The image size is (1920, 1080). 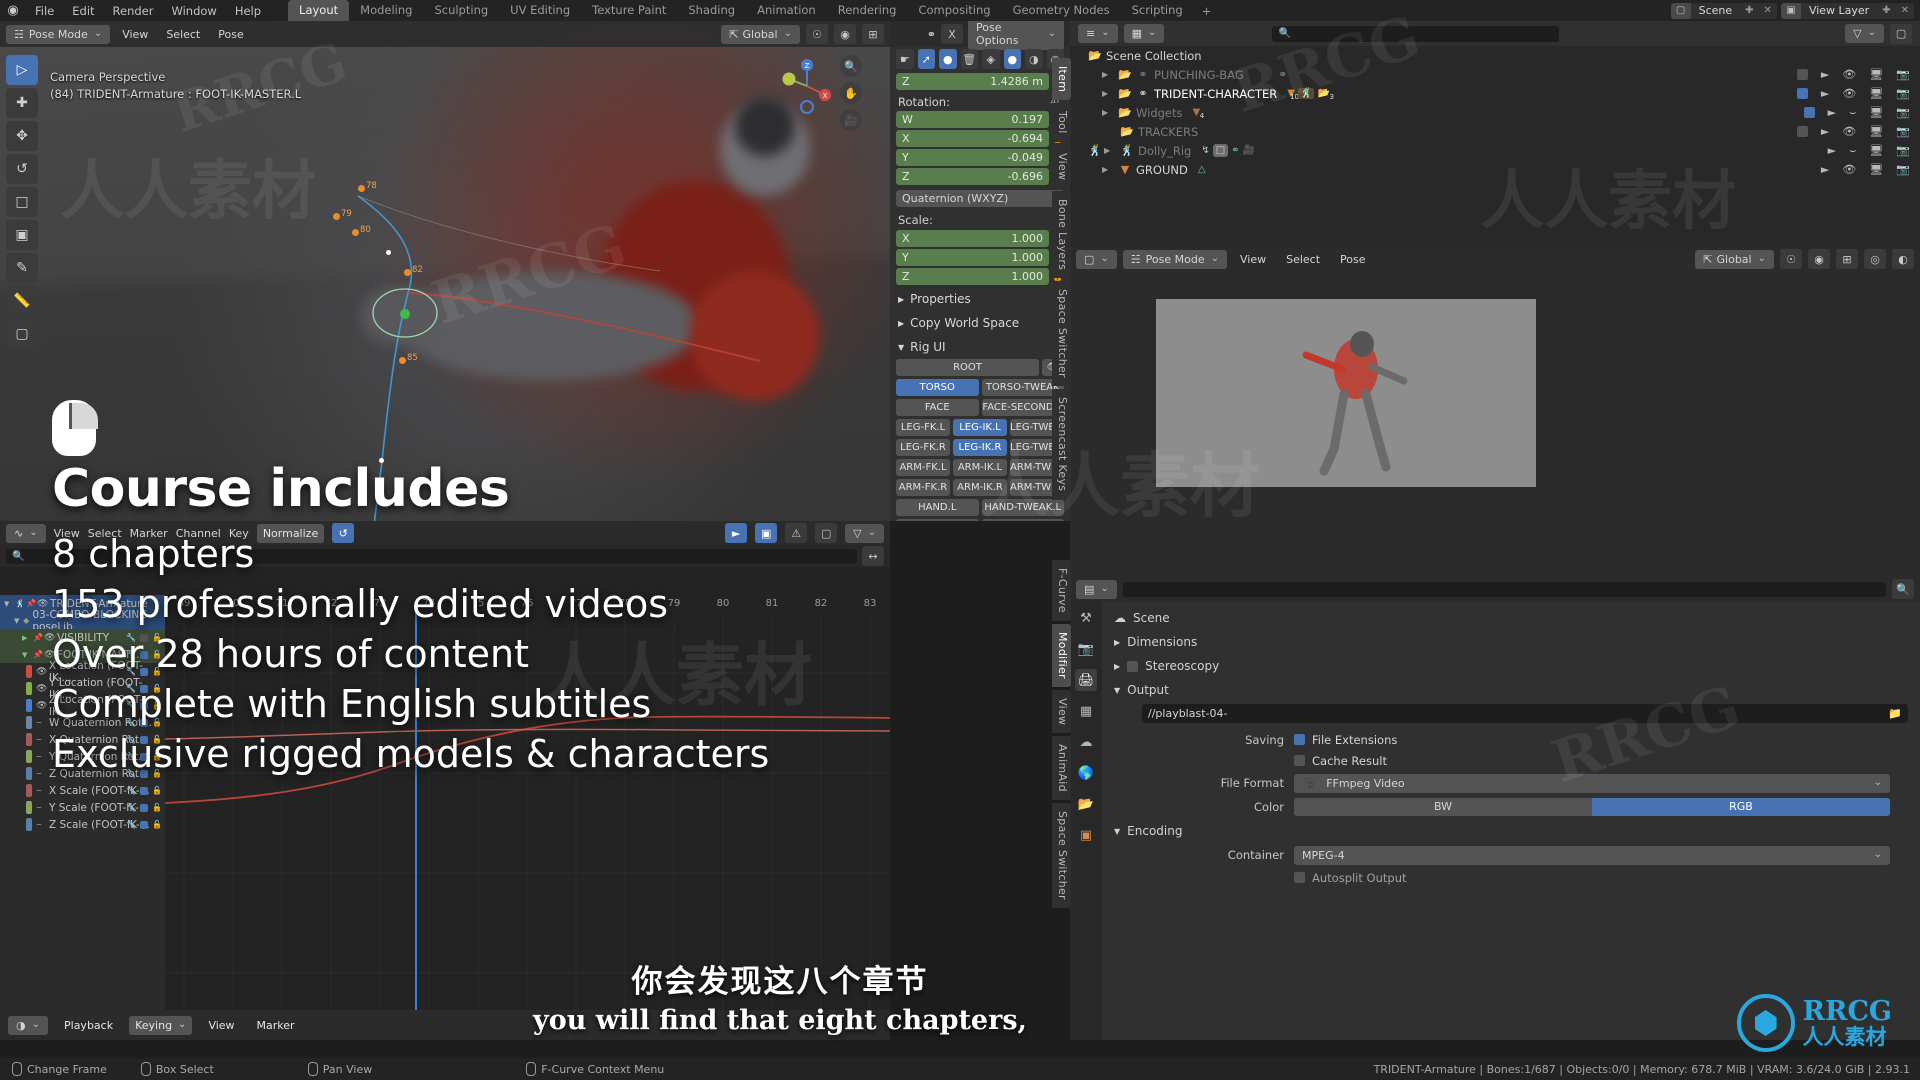 What do you see at coordinates (1096, 259) in the screenshot?
I see `preview-editor-type-dropdown: ▢` at bounding box center [1096, 259].